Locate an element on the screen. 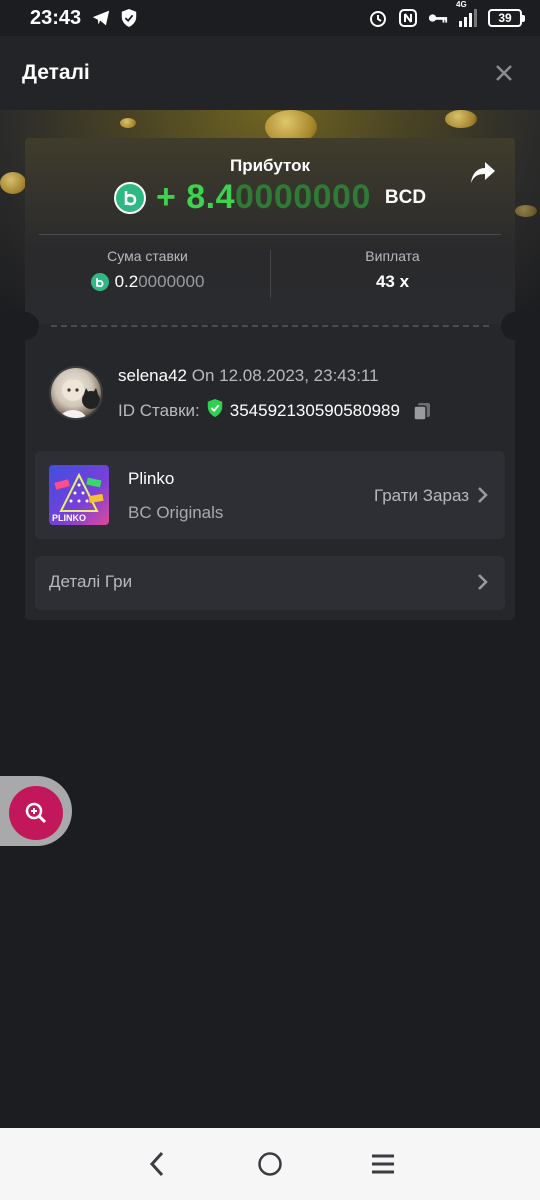 This screenshot has height=1200, width=540. username: selena42 is located at coordinates (152, 375).